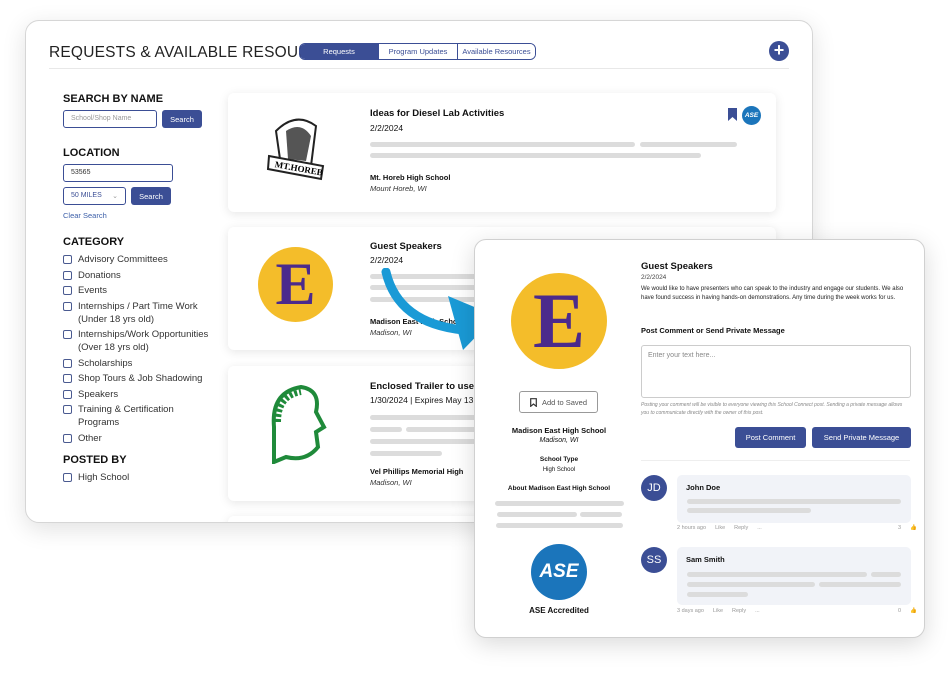 Image resolution: width=950 pixels, height=691 pixels. What do you see at coordinates (90, 438) in the screenshot?
I see `checkbox-label: Other` at bounding box center [90, 438].